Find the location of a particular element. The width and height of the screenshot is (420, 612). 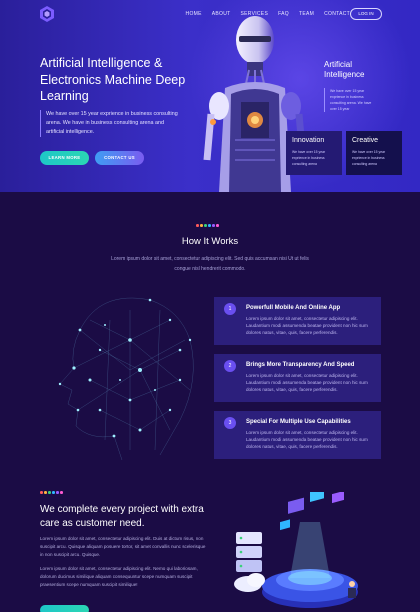

server-isometric-illustration is located at coordinates (296, 550).